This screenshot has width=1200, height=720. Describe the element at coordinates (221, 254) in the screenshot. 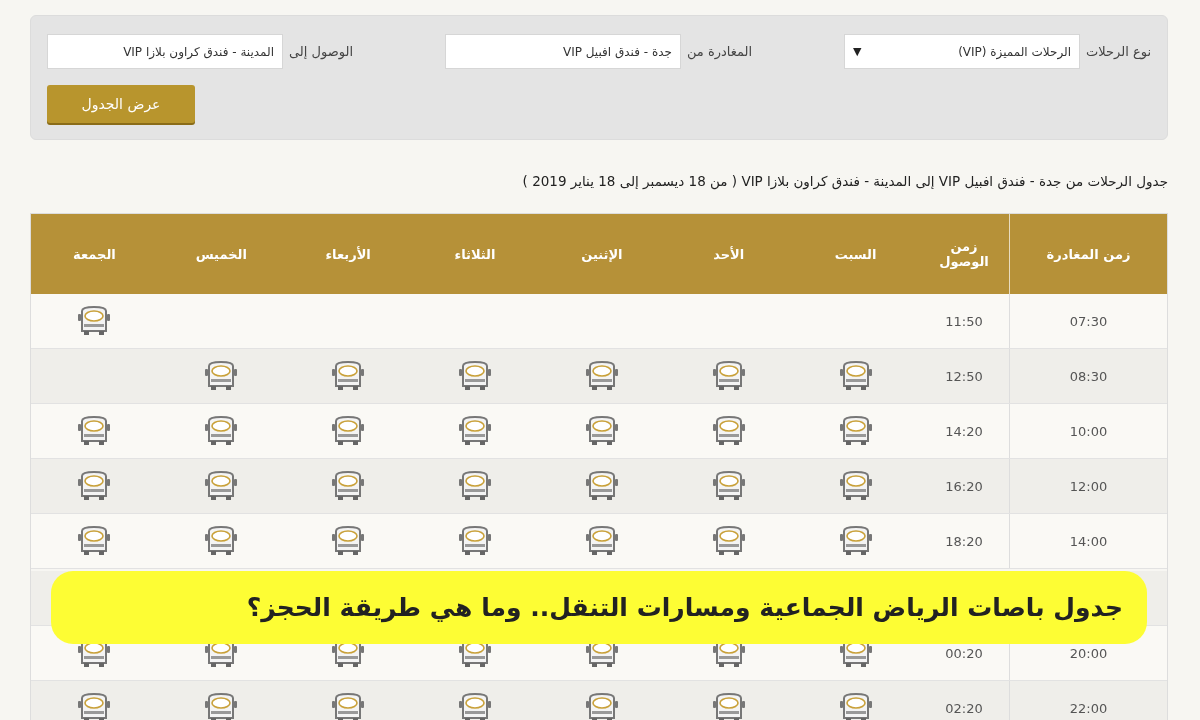

I see `column-header: الخميس` at that location.